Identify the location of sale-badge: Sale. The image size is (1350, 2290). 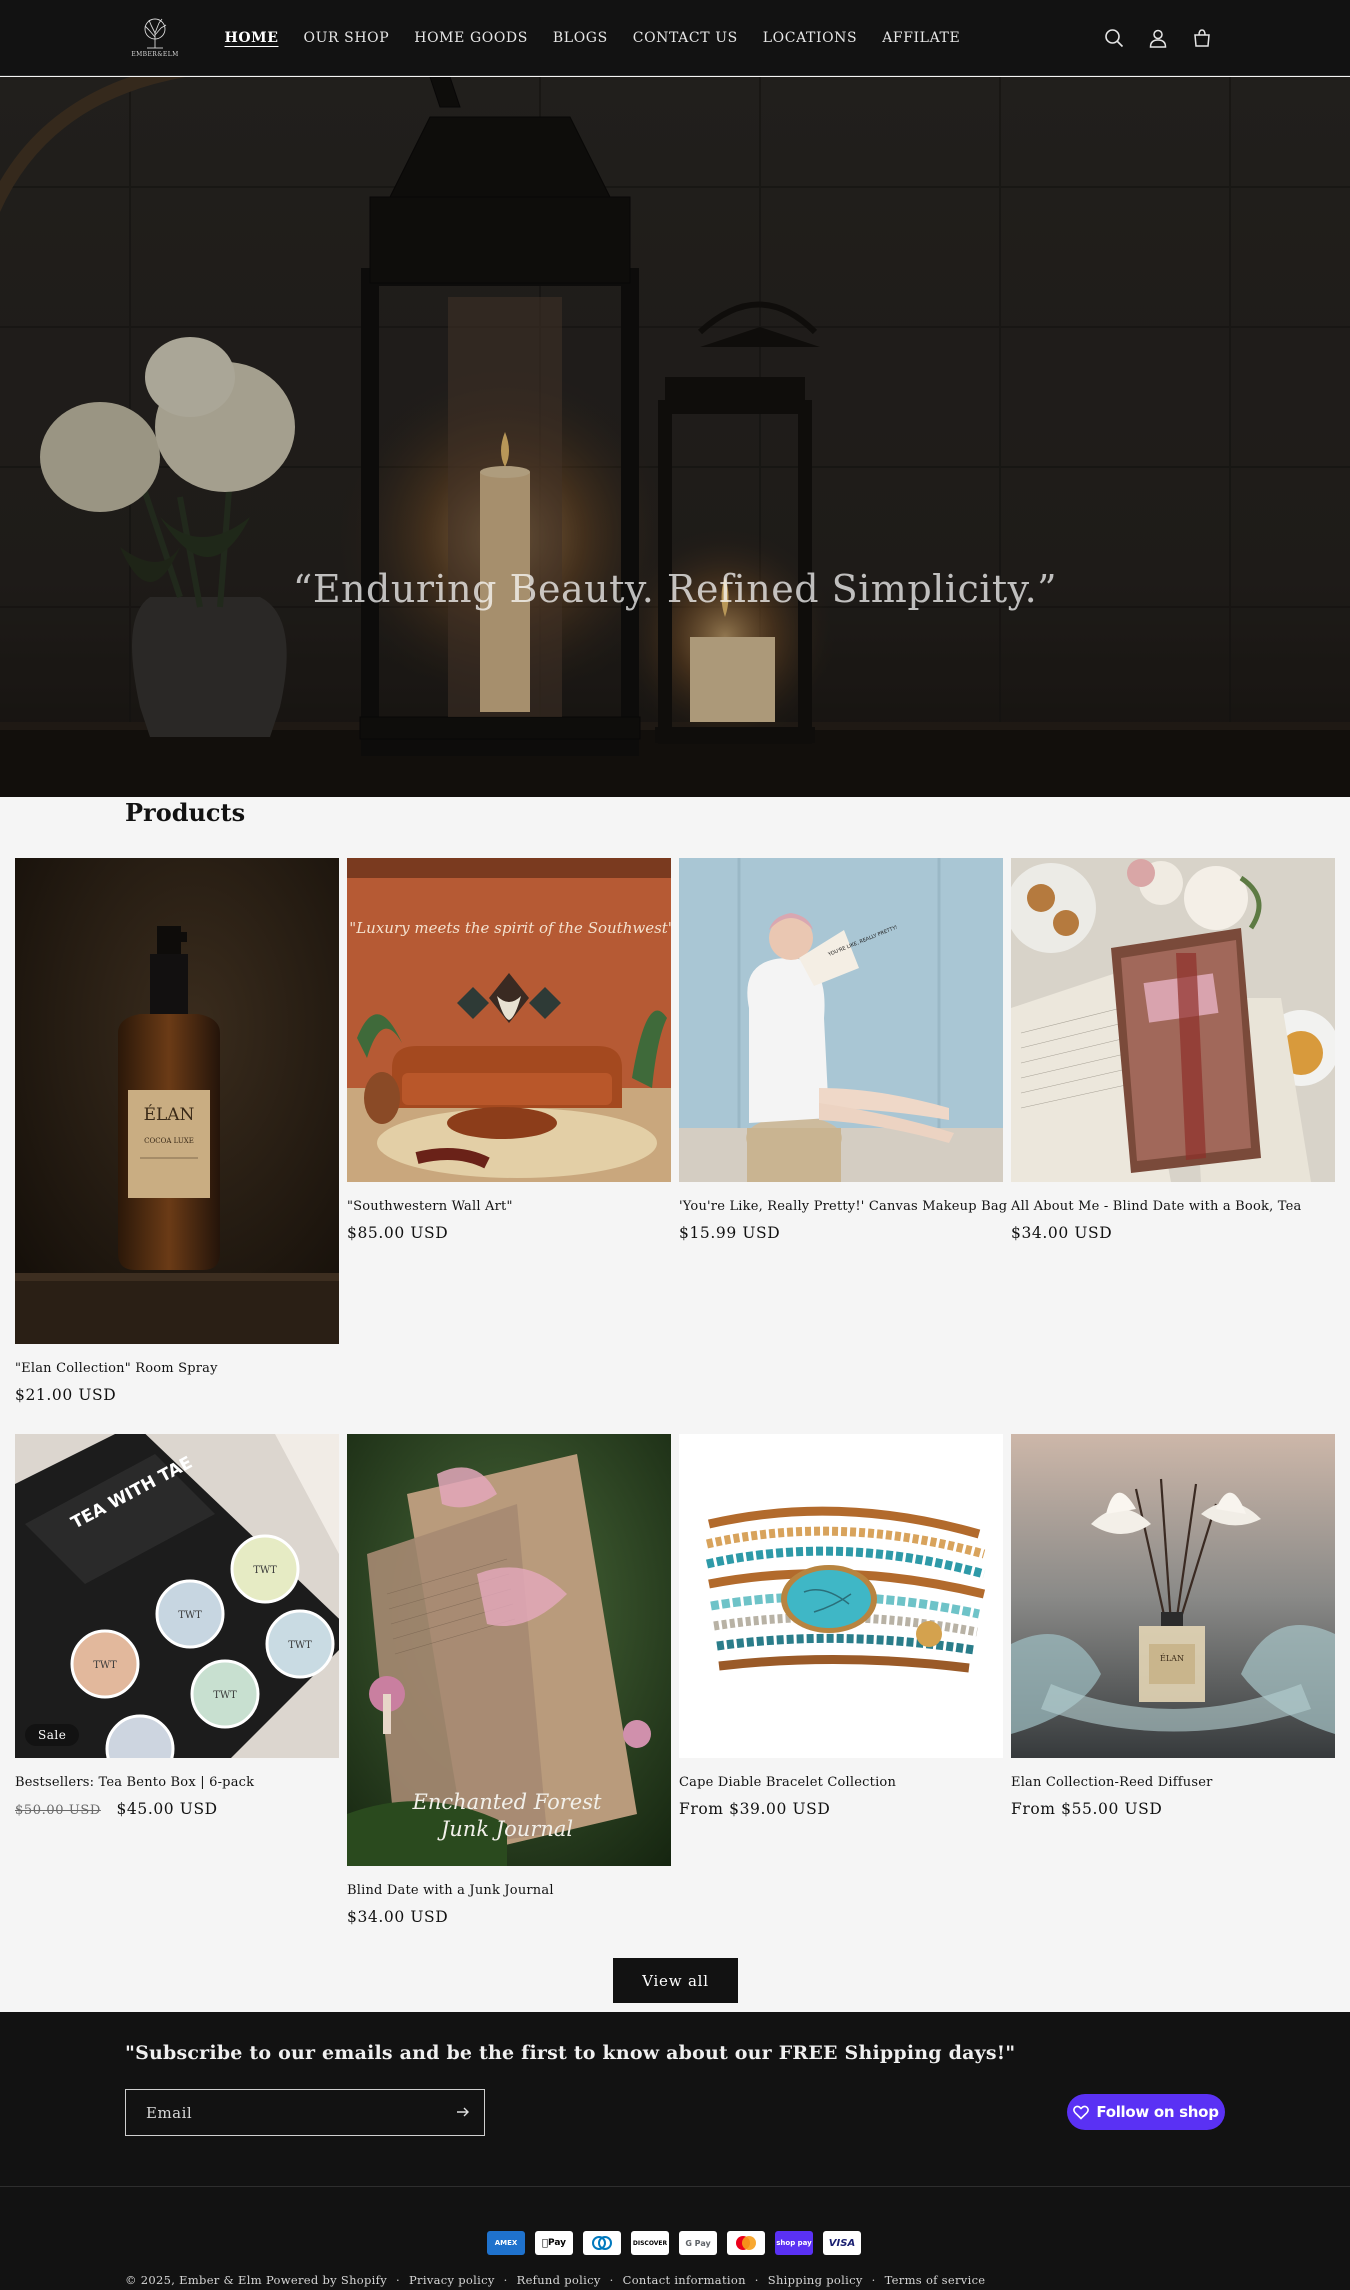
(52, 1735).